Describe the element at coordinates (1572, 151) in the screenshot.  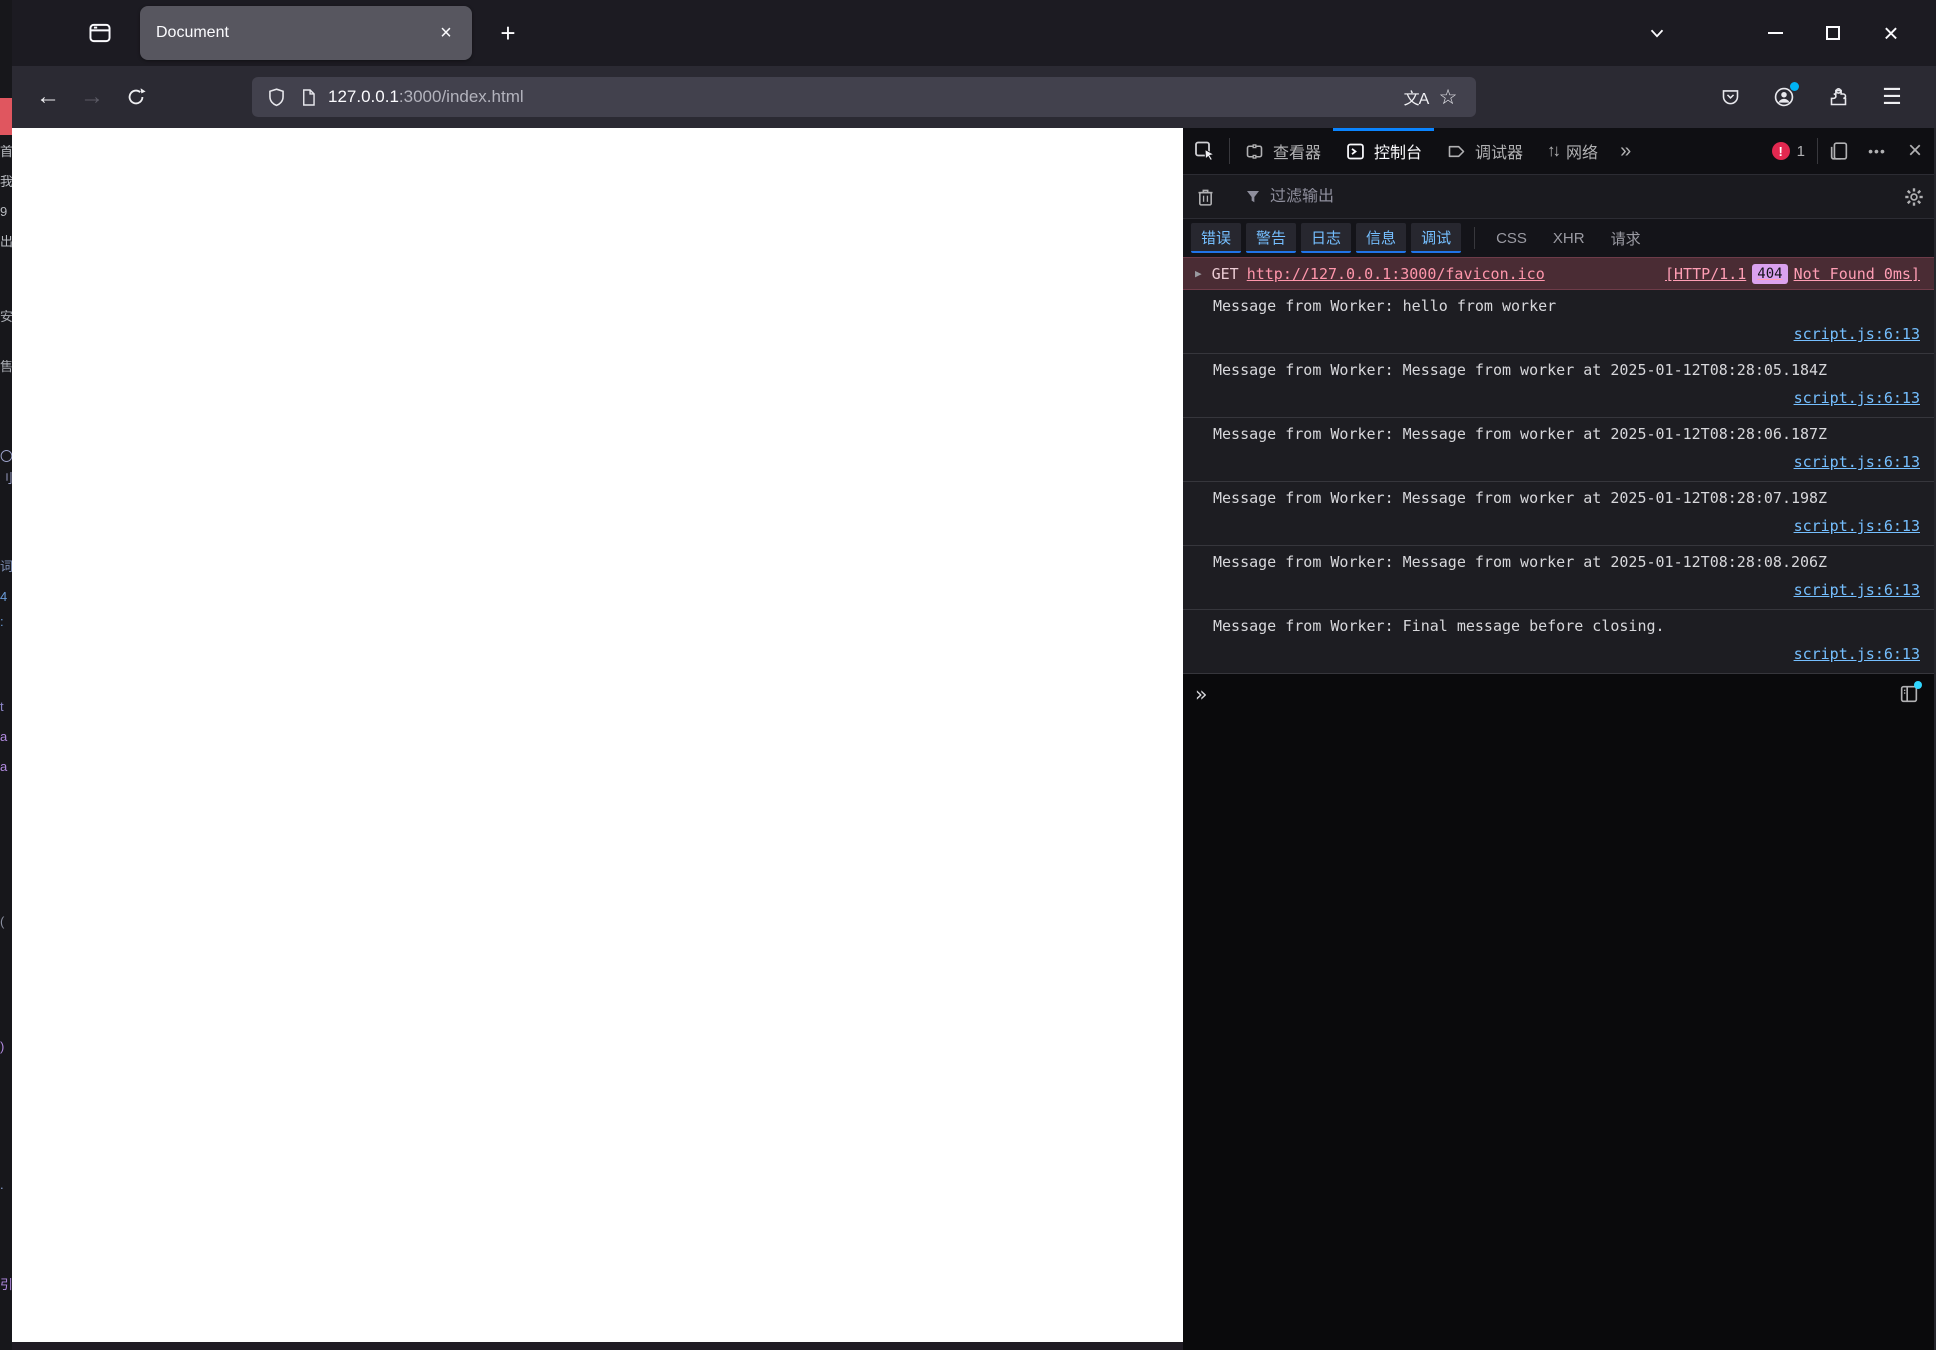
I see `tab-network: ↑↓ 网络` at that location.